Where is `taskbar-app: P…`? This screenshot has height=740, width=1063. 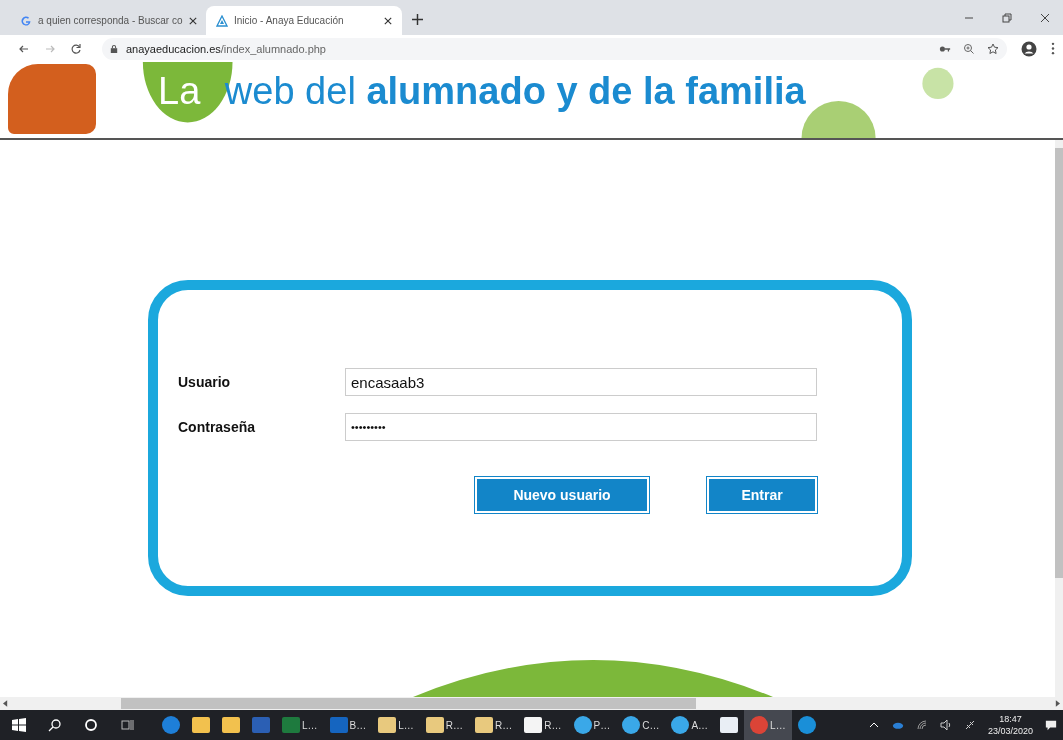
taskbar-app: P… is located at coordinates (592, 725).